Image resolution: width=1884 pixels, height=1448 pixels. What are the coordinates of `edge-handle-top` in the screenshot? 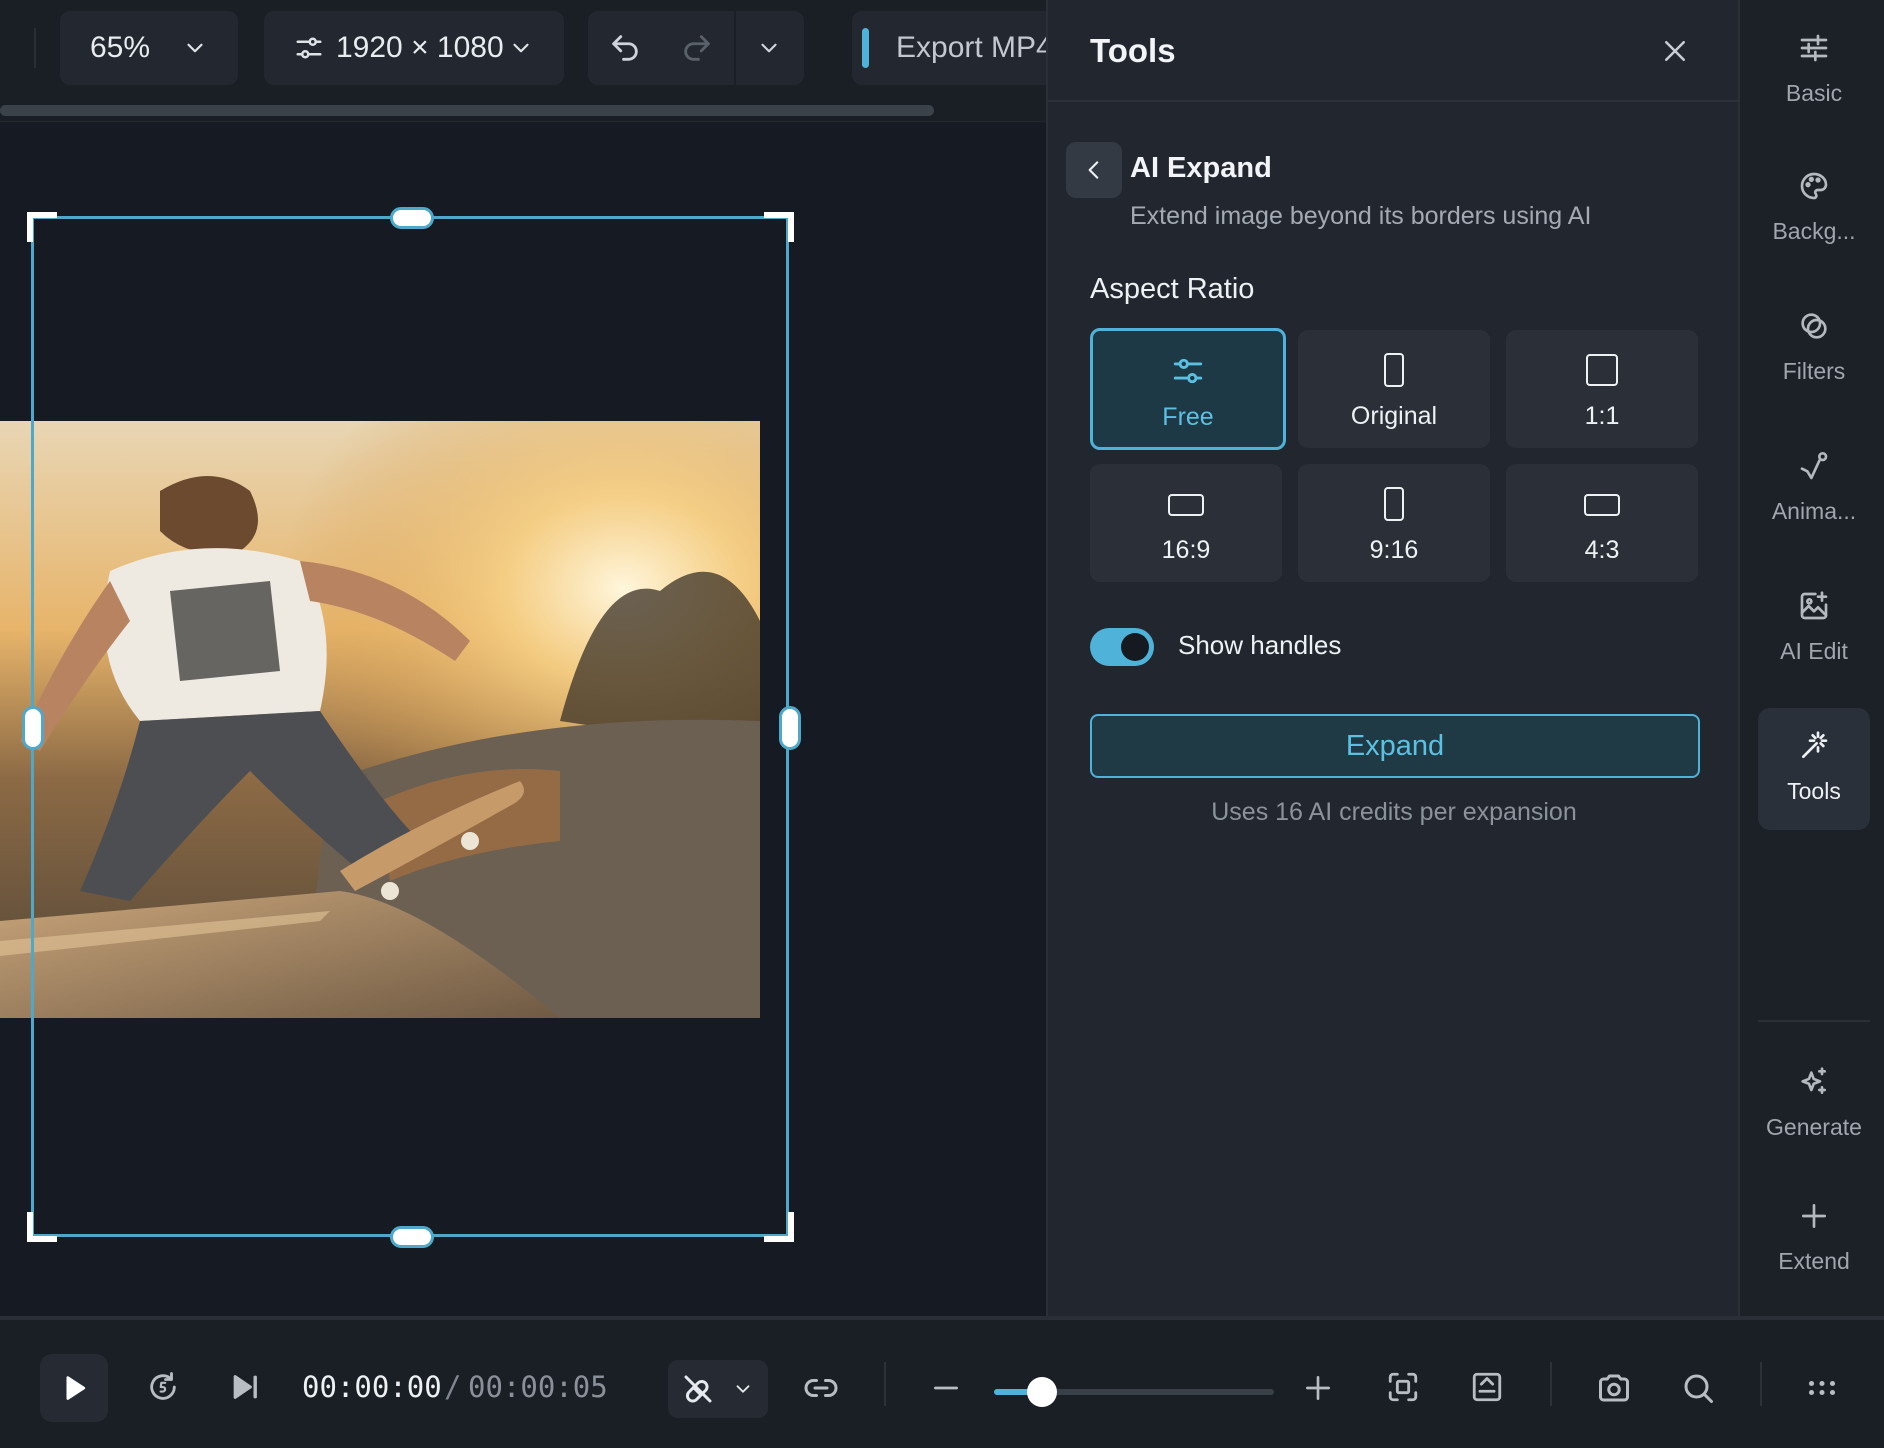 It's located at (412, 218).